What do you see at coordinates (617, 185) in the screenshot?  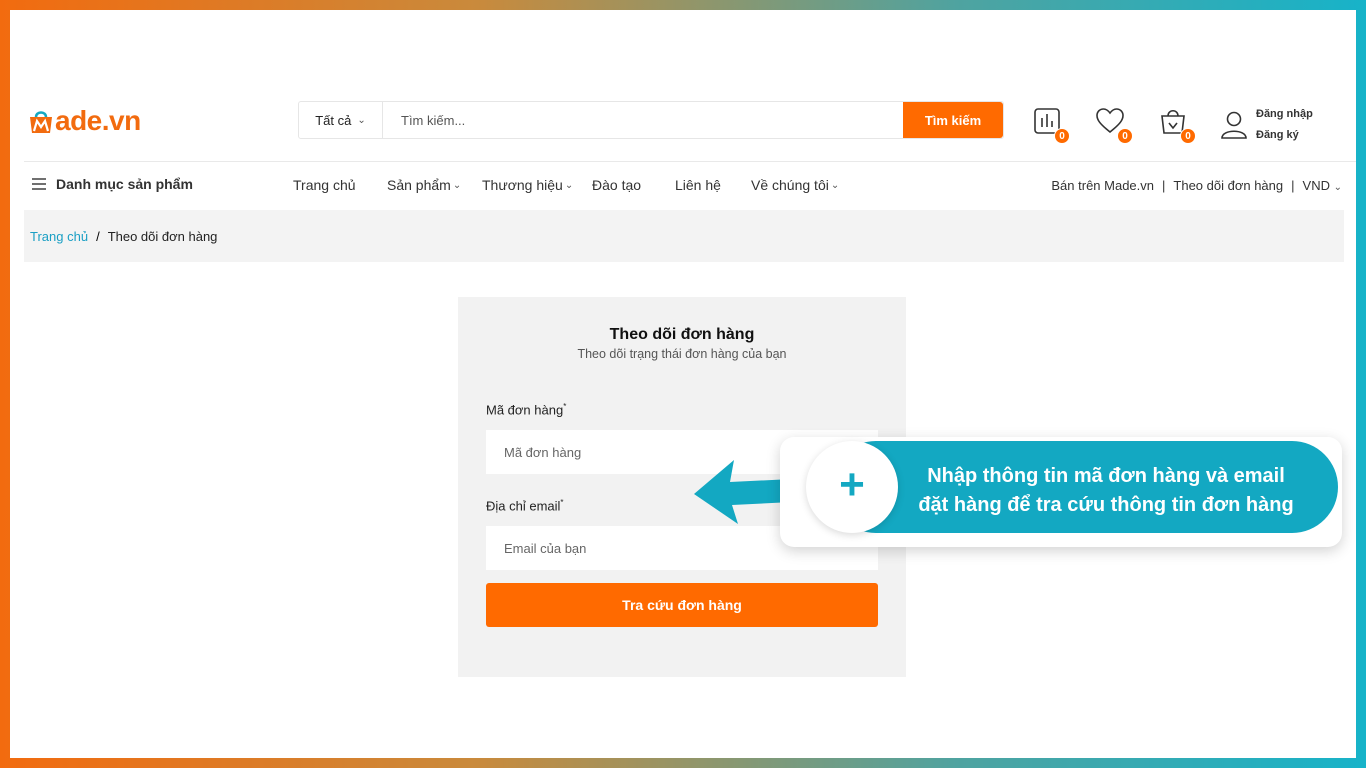 I see `nav-item-label: Đào tạo` at bounding box center [617, 185].